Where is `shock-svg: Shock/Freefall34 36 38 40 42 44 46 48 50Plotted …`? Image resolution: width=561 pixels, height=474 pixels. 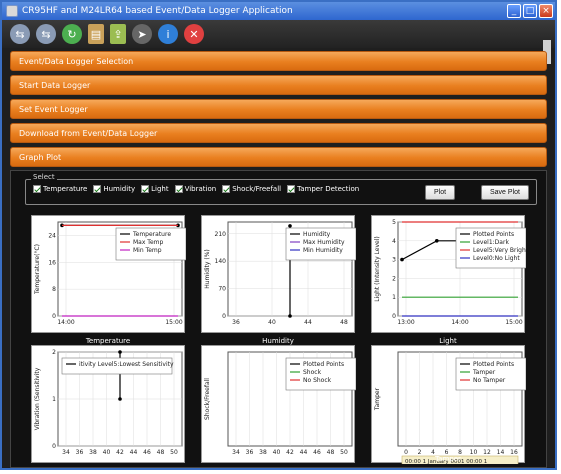
shock-svg: Shock/Freefall34 36 38 40 42 44 46 48 50Plotted … is located at coordinates (280, 403).